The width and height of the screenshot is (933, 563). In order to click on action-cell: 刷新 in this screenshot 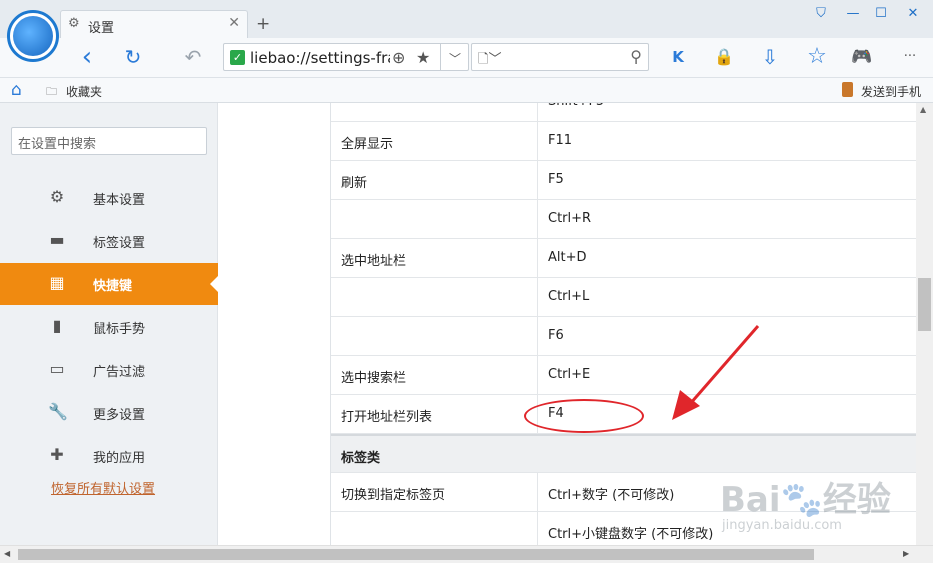, I will do `click(354, 183)`.